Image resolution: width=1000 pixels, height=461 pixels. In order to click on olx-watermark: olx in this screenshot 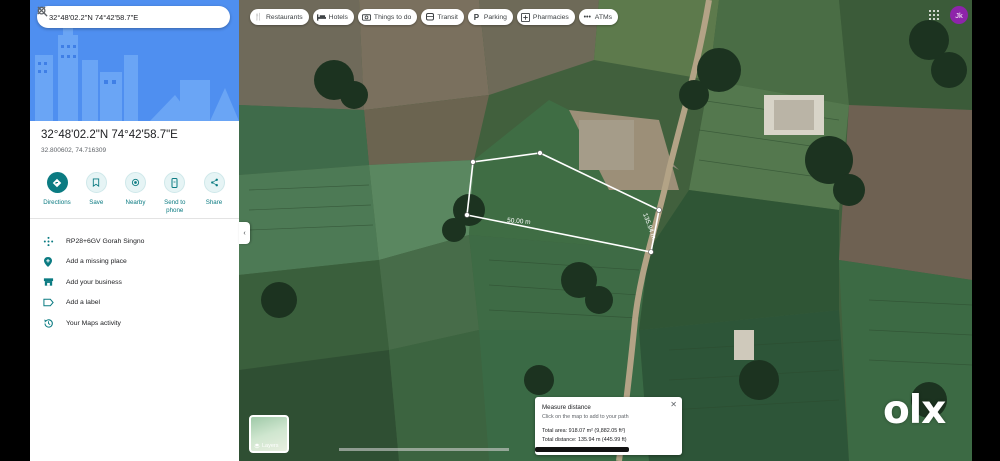, I will do `click(914, 410)`.